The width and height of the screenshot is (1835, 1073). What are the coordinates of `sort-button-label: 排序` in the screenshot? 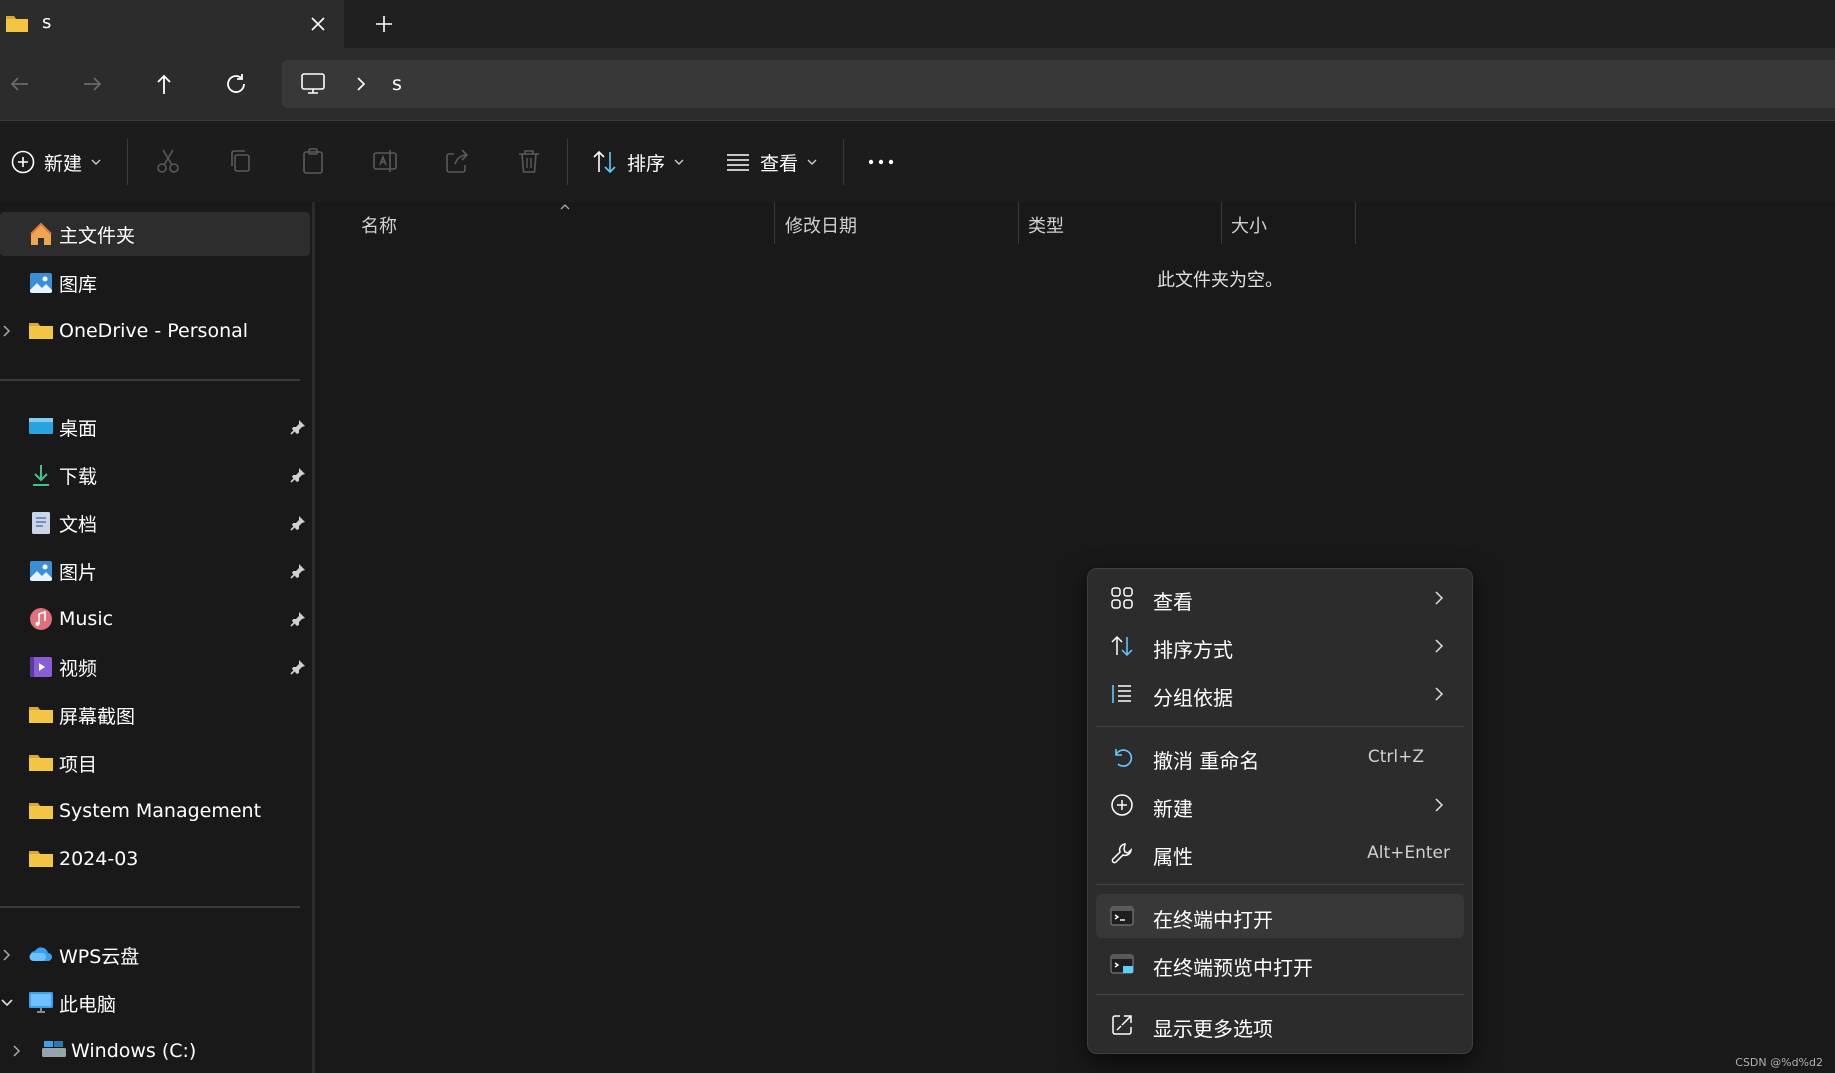 It's located at (646, 163).